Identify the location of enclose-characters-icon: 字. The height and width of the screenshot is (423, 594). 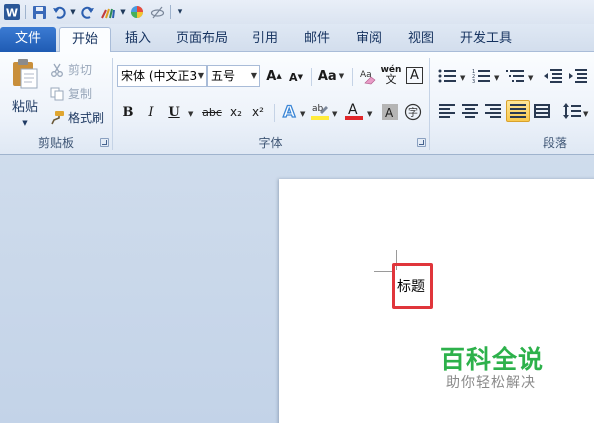
(413, 112).